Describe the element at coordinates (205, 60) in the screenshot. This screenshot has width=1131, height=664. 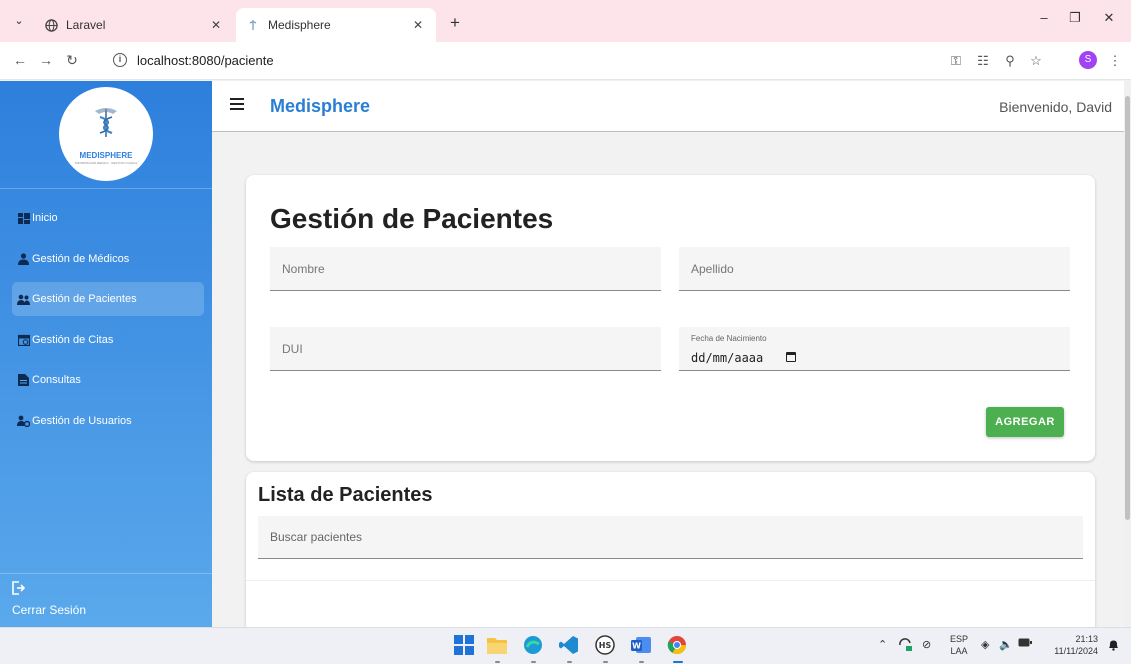
I see `url-field: localhost:8080/paciente` at that location.